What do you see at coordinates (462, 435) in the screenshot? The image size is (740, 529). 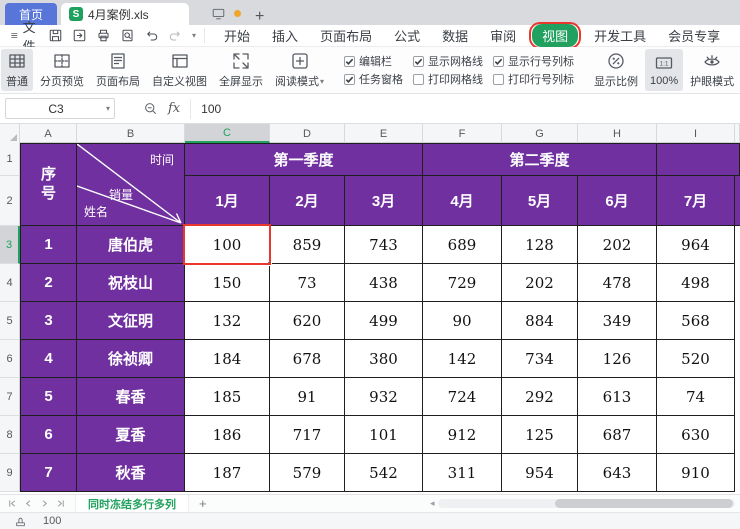 I see `cell-F8: 912` at bounding box center [462, 435].